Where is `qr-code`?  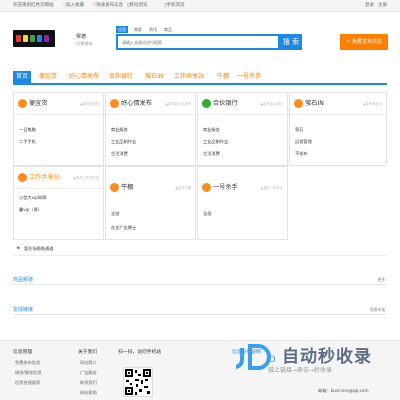
qr-code is located at coordinates (138, 382).